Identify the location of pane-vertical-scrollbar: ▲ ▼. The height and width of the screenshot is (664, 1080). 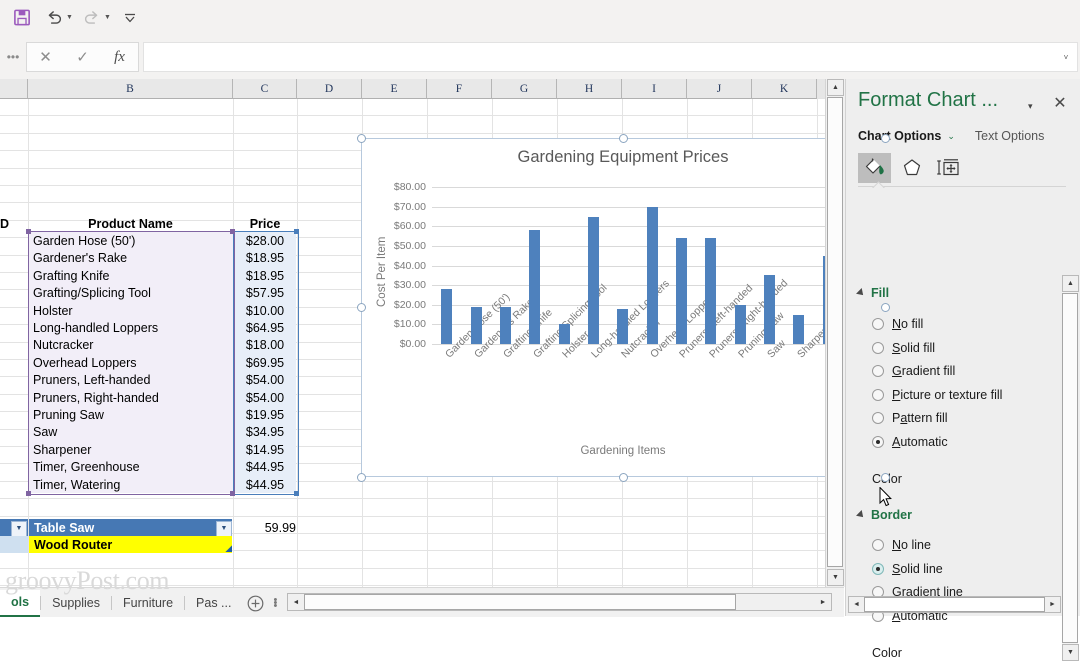
(1070, 468).